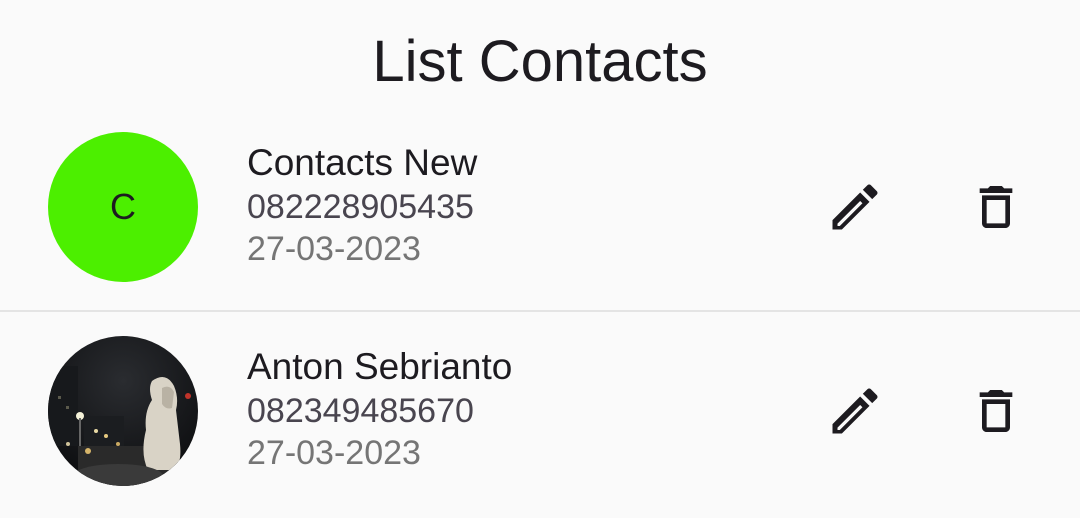 This screenshot has height=518, width=1080. I want to click on contact-phone: 082349485670, so click(360, 411).